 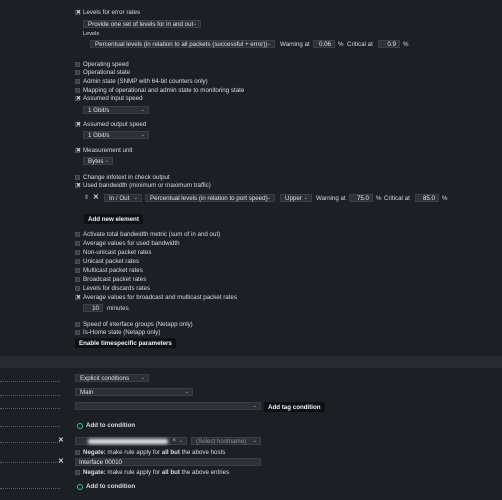 What do you see at coordinates (406, 44) in the screenshot?
I see `crit-unit: %` at bounding box center [406, 44].